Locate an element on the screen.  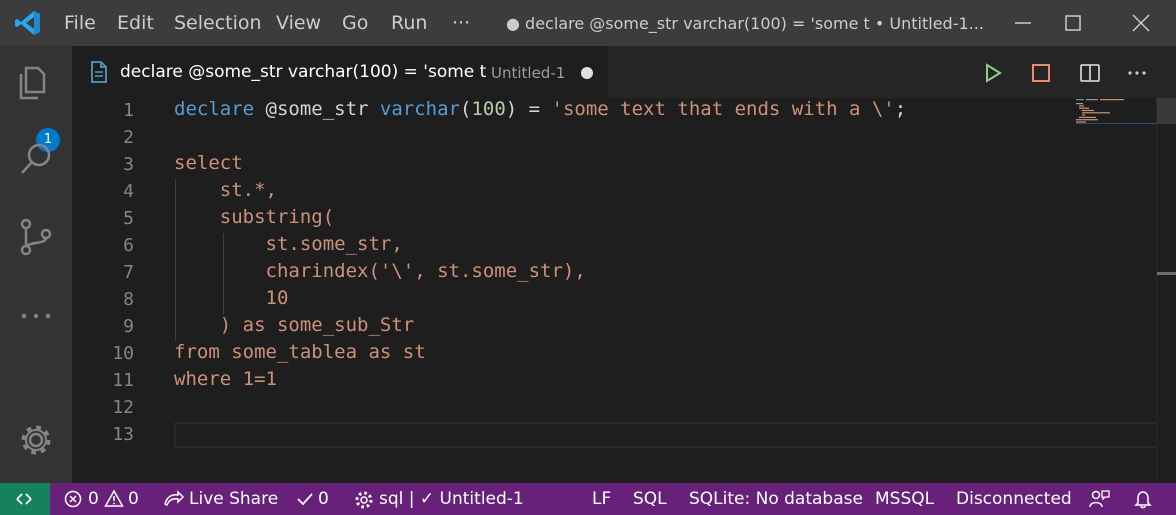
code-token-punct: ( is located at coordinates (466, 109).